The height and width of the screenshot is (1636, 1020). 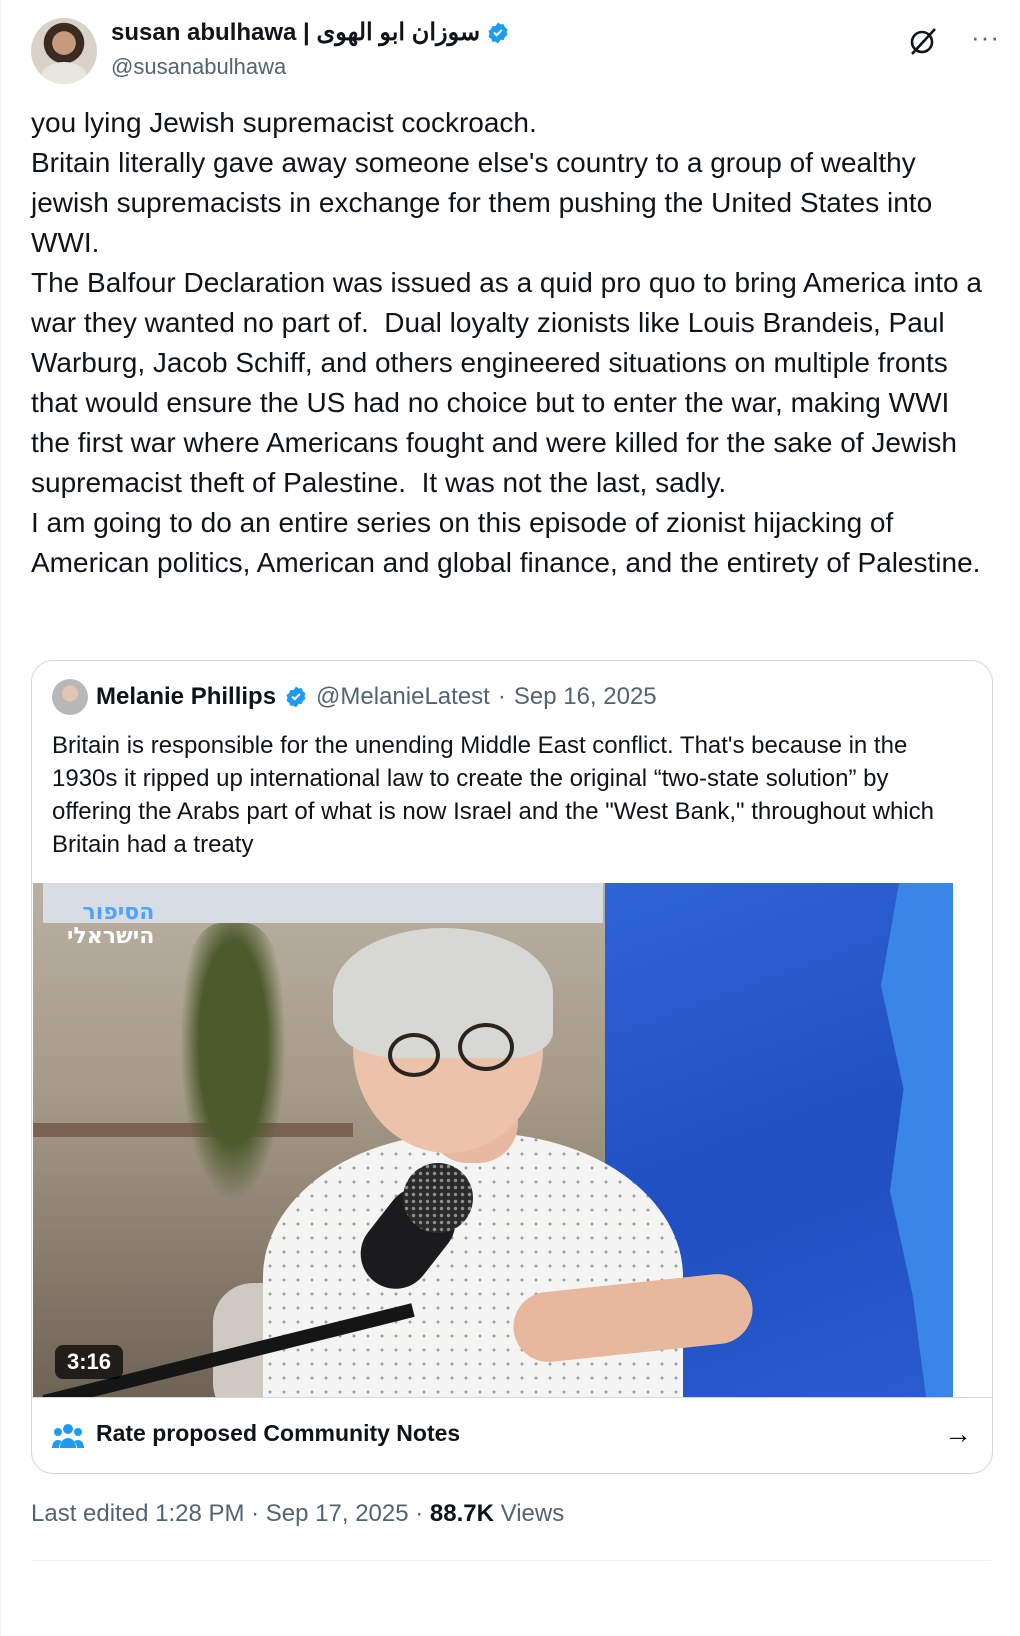 I want to click on views-count: 88.7K, so click(x=461, y=1513).